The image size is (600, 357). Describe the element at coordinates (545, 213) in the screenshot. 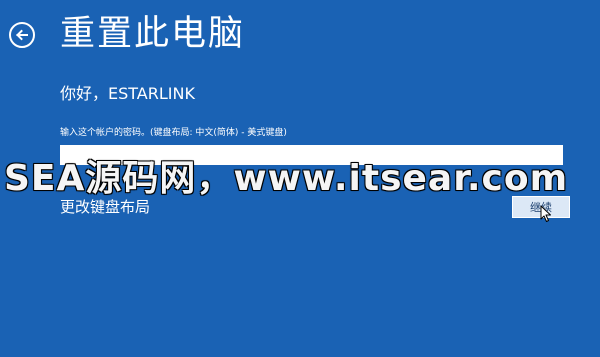

I see `mouse-pointer-icon` at that location.